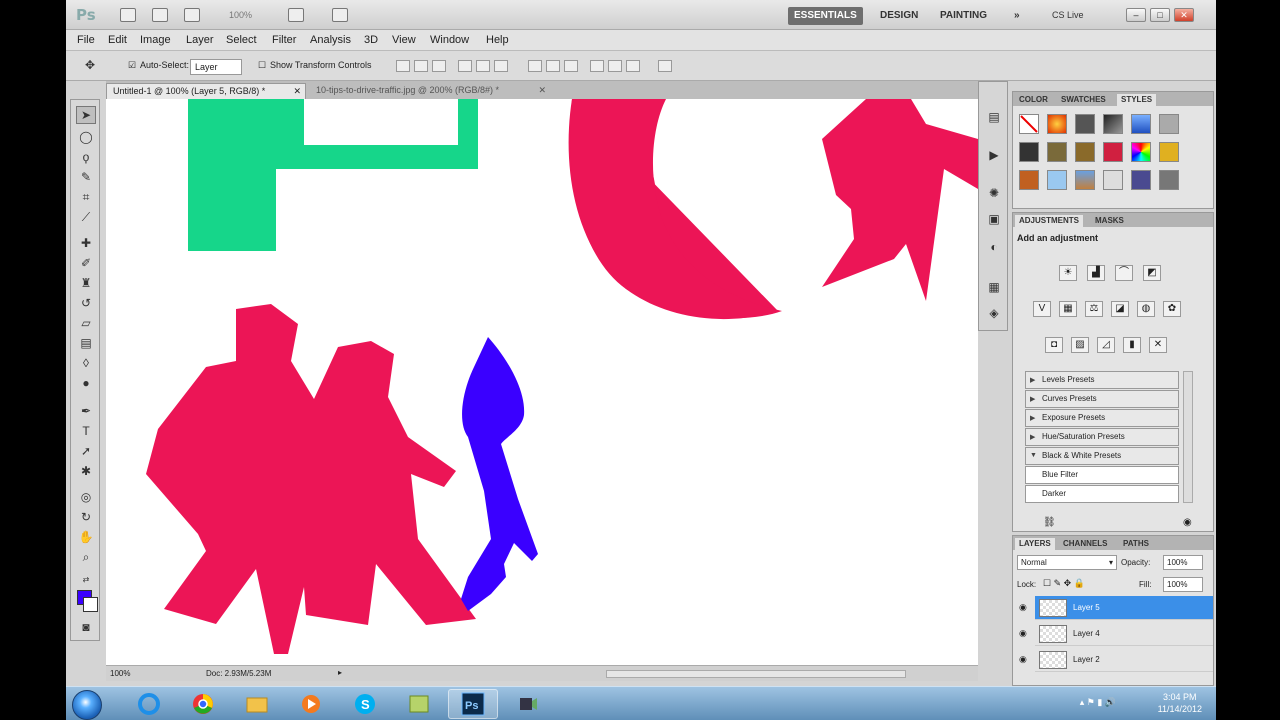 The height and width of the screenshot is (720, 1280). Describe the element at coordinates (615, 66) in the screenshot. I see `distribute-hcenter-icon` at that location.